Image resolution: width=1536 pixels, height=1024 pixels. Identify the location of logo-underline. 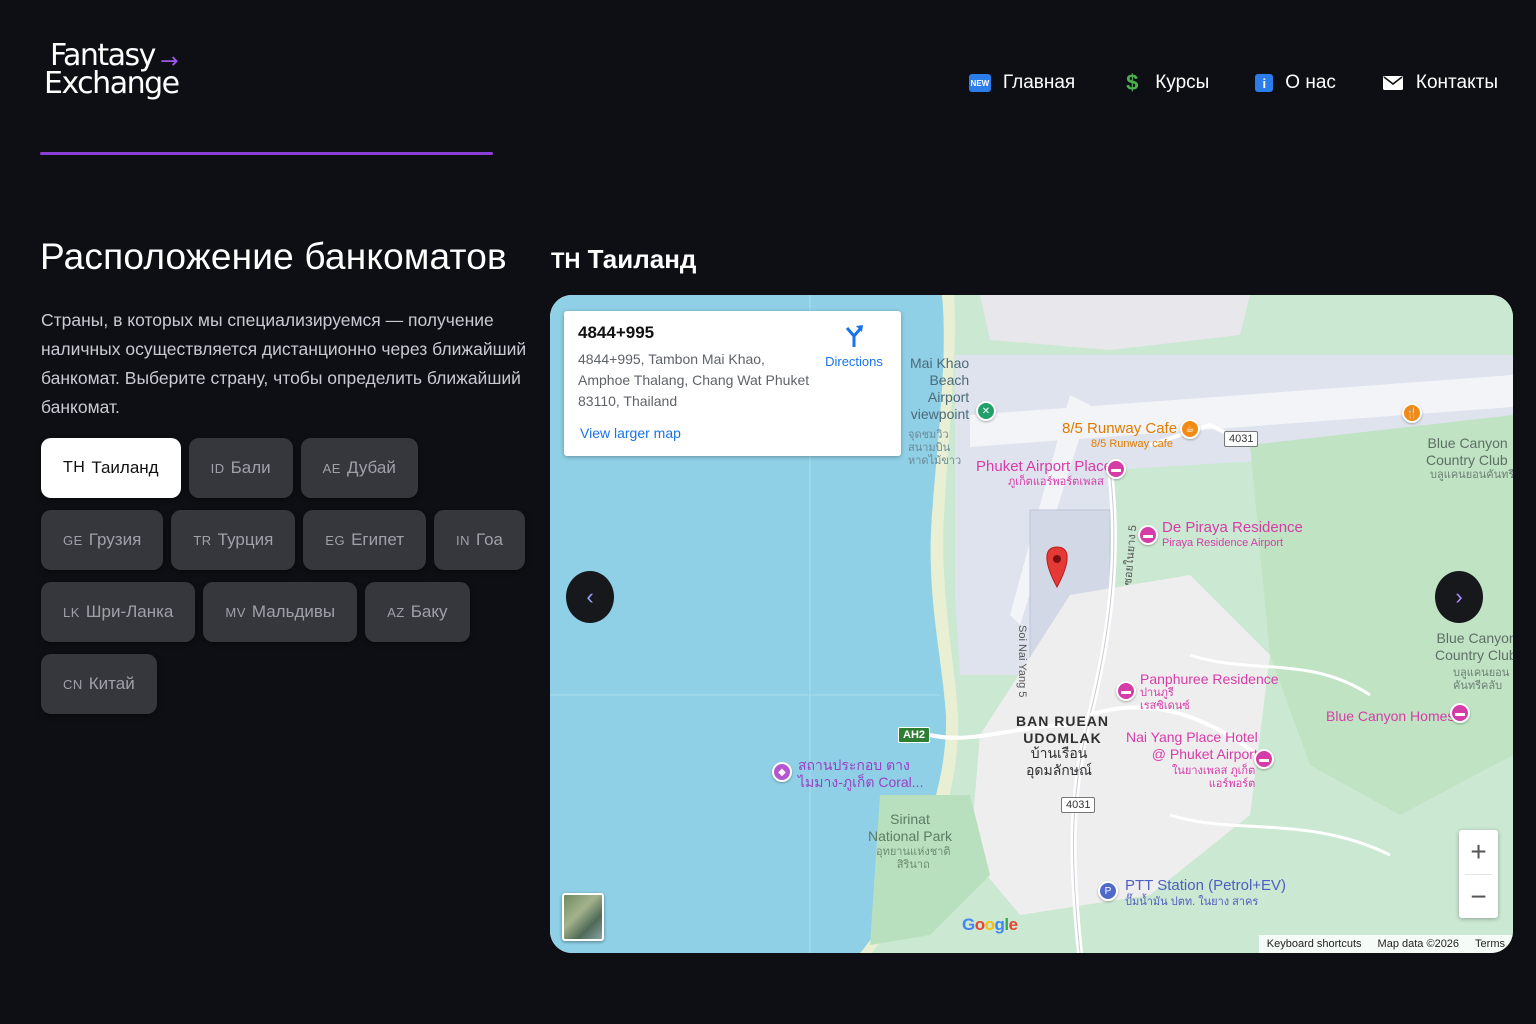
(266, 153).